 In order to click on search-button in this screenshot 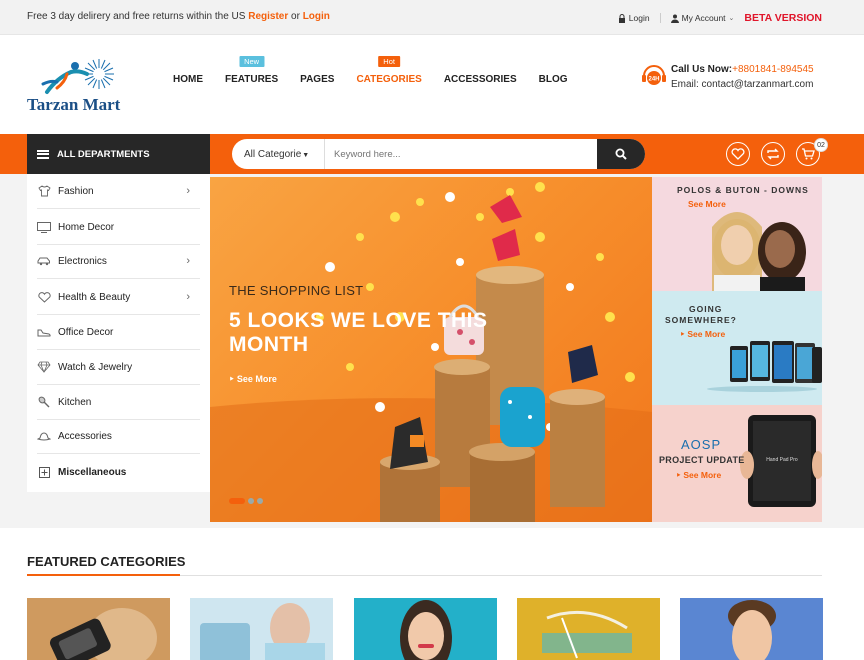, I will do `click(621, 154)`.